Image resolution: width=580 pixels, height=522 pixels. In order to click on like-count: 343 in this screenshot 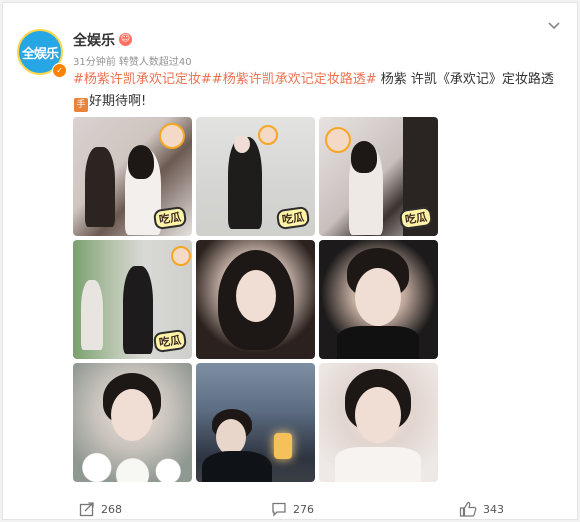, I will do `click(493, 509)`.